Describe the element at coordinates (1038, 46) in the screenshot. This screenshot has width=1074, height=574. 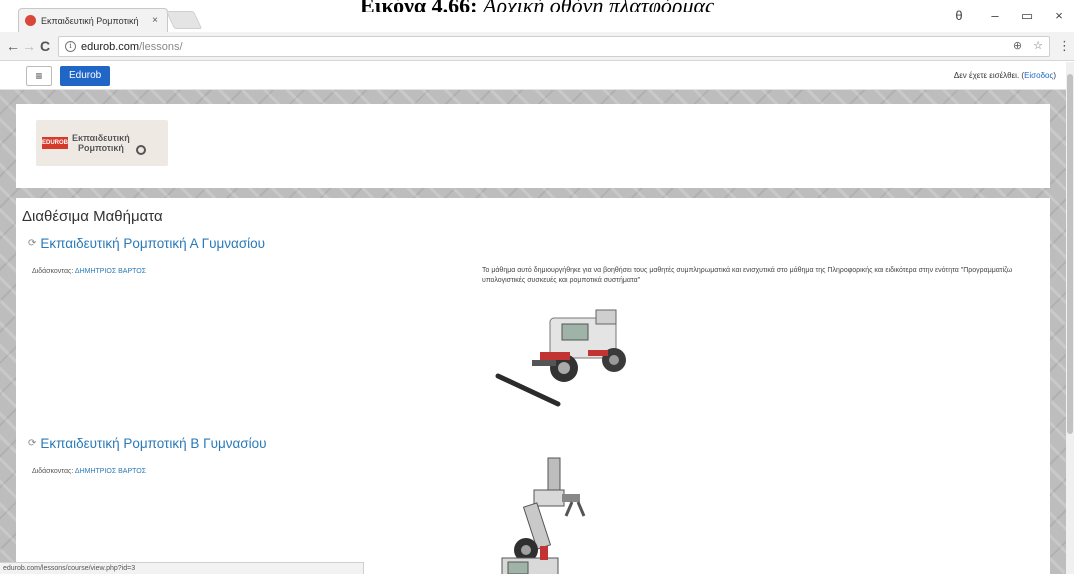
I see `bookmark-star-icon: ☆` at that location.